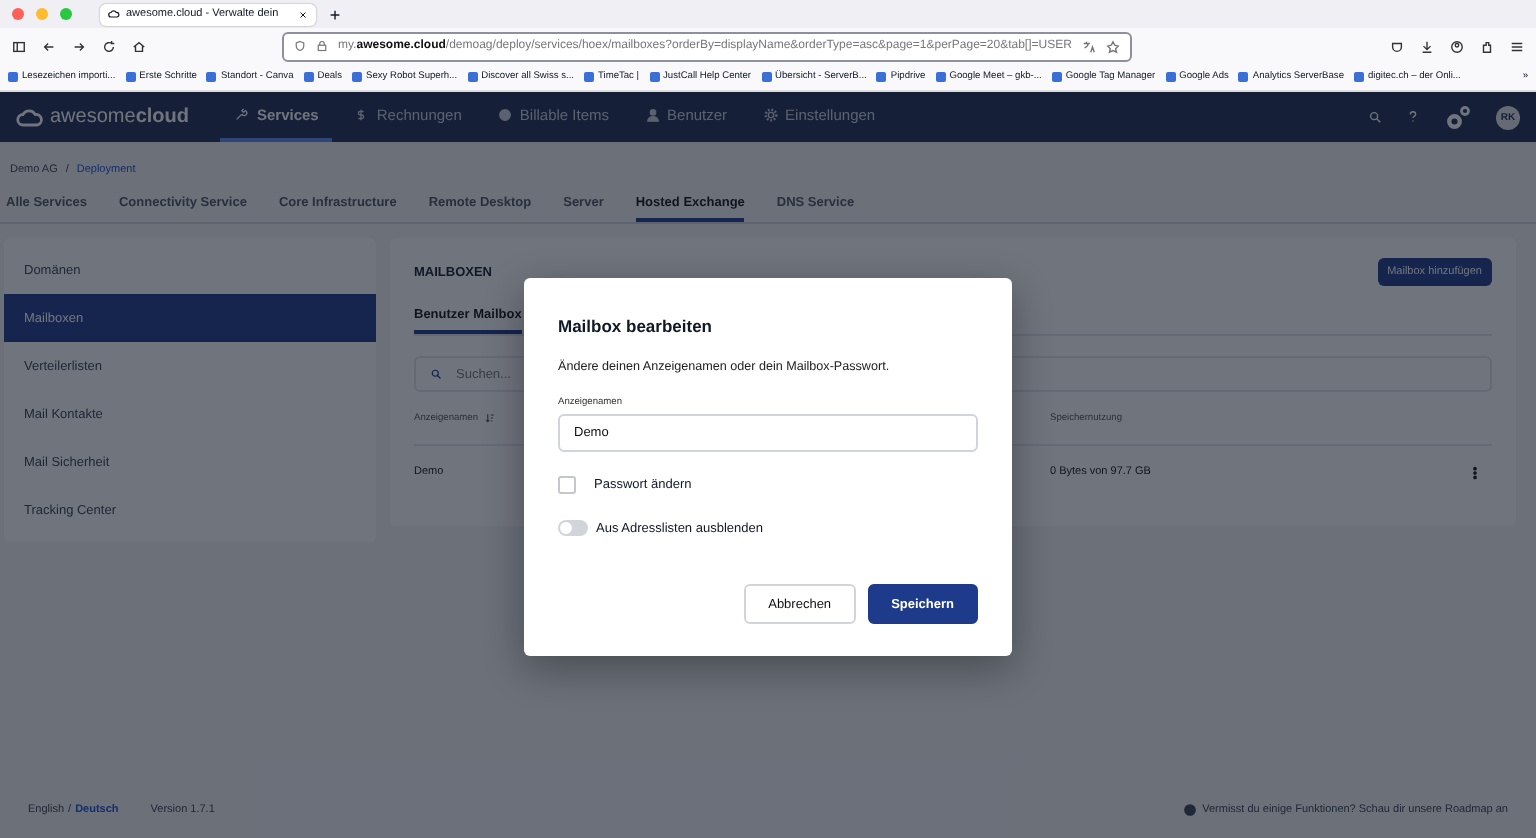  What do you see at coordinates (1427, 46) in the screenshot?
I see `download-icon` at bounding box center [1427, 46].